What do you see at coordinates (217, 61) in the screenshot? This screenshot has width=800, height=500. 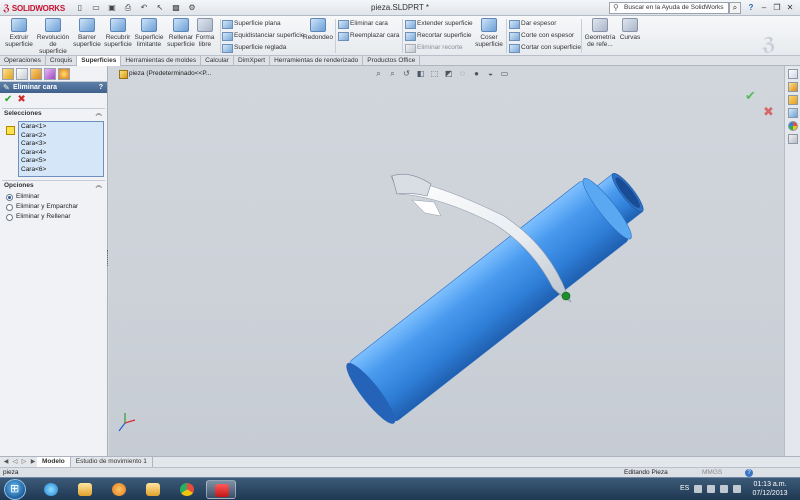 I see `tab-calcular: Calcular` at bounding box center [217, 61].